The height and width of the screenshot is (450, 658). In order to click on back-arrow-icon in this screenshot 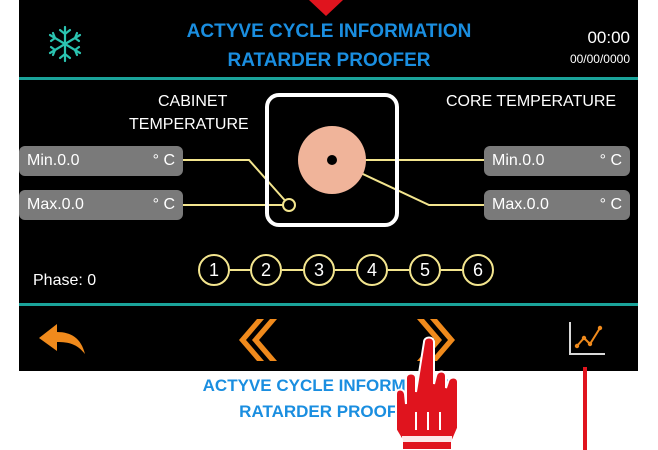, I will do `click(62, 339)`.